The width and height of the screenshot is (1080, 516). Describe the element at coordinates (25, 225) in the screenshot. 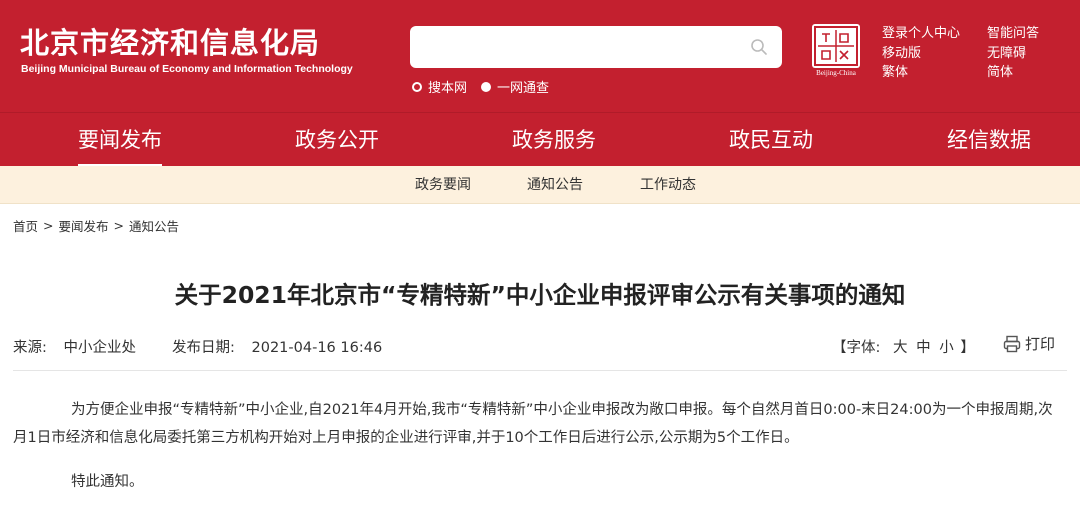

I see `breadcrumb-home: 首页` at that location.